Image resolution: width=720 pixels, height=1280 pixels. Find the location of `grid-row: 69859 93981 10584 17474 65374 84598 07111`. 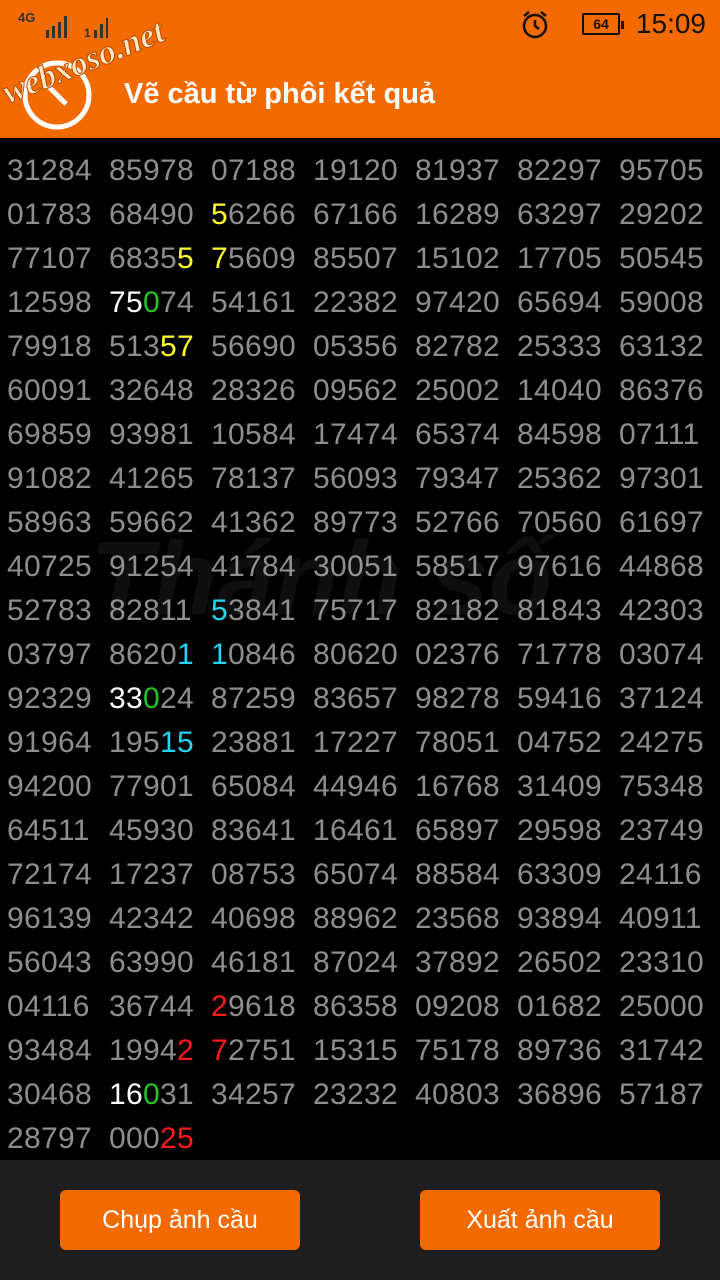

grid-row: 69859 93981 10584 17474 65374 84598 07111 is located at coordinates (360, 440).